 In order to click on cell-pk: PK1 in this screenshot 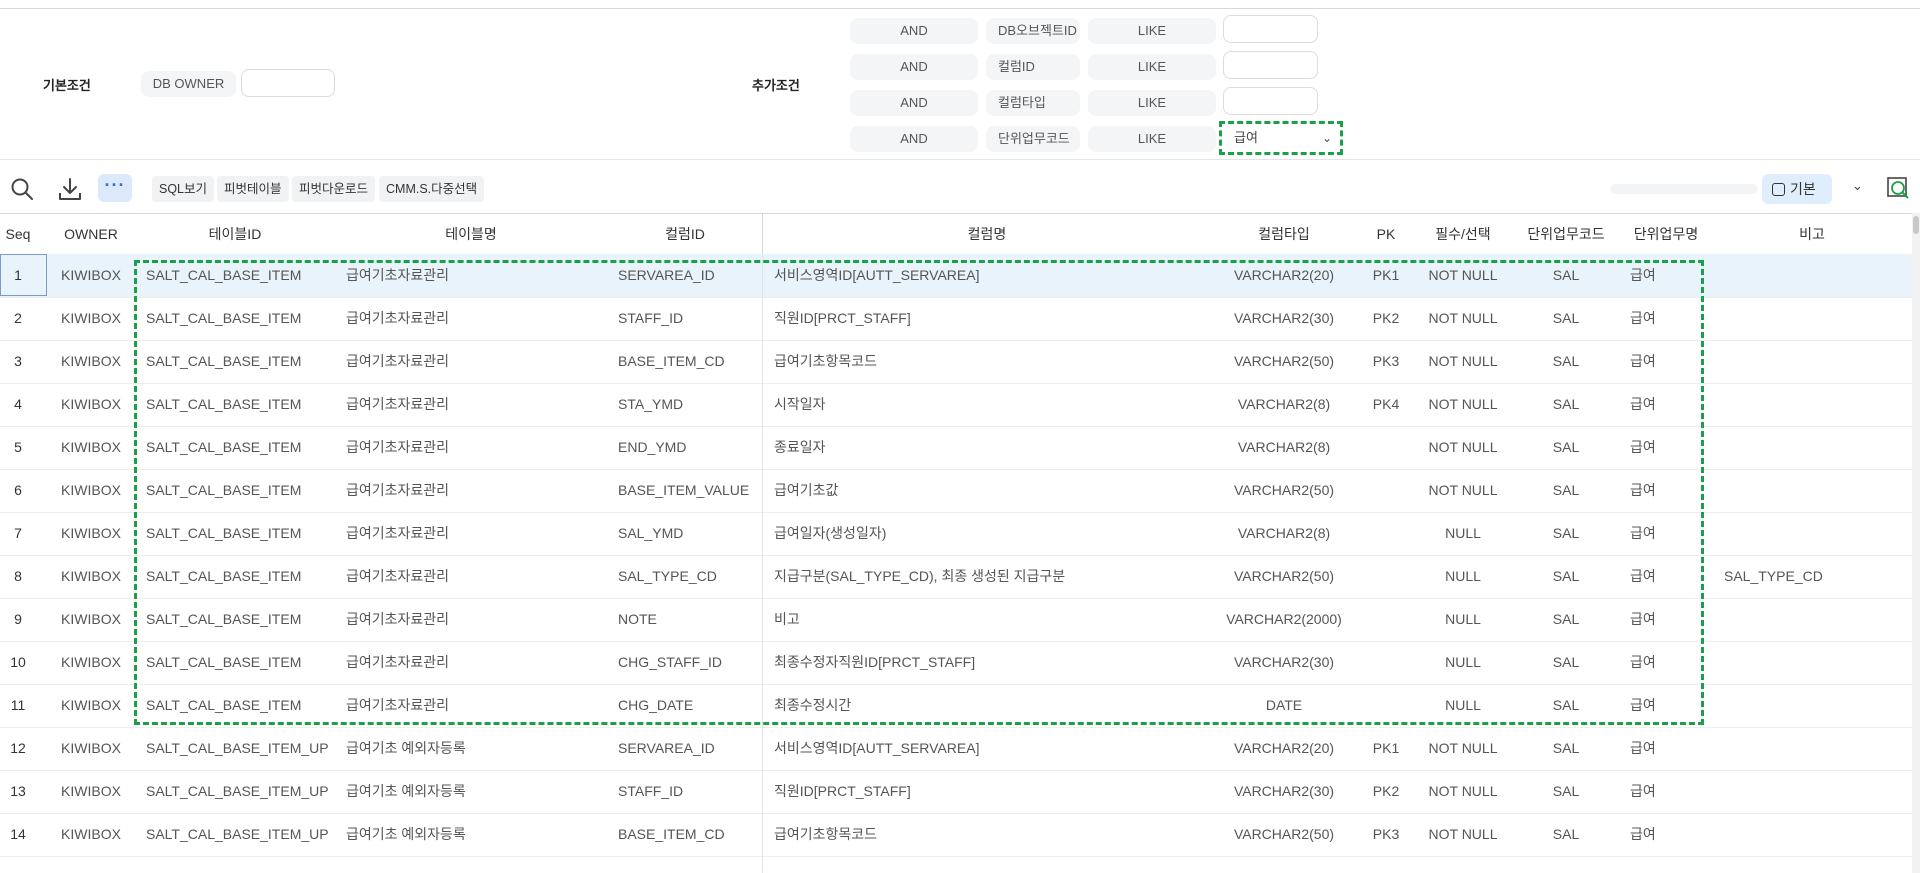, I will do `click(1386, 748)`.